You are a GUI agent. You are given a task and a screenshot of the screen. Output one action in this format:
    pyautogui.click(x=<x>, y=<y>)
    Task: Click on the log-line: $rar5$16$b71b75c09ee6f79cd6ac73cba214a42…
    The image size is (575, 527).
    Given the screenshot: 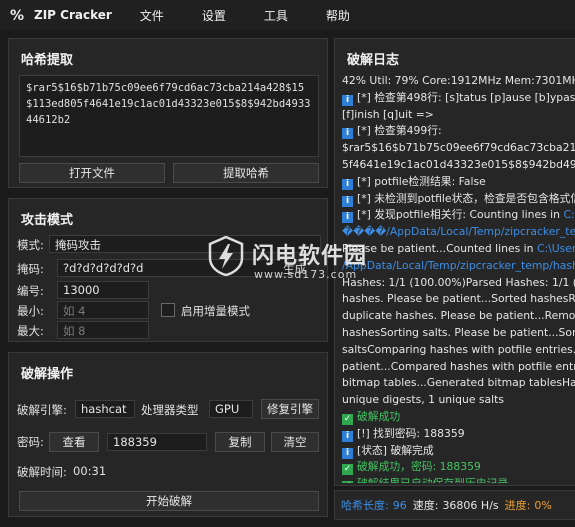 What is the action you would take?
    pyautogui.click(x=458, y=148)
    